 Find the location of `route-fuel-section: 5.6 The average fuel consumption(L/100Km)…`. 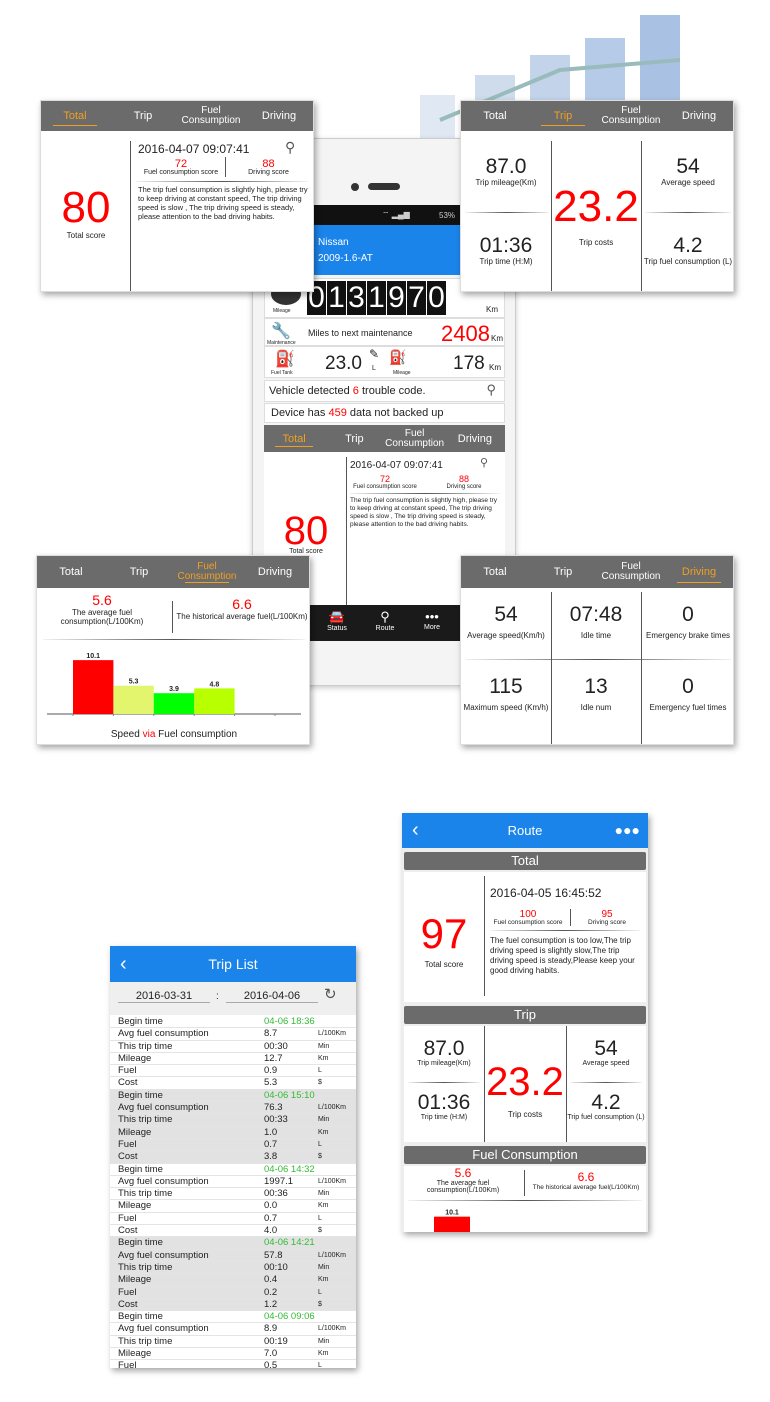

route-fuel-section: 5.6 The average fuel consumption(L/100Km)… is located at coordinates (525, 1199).